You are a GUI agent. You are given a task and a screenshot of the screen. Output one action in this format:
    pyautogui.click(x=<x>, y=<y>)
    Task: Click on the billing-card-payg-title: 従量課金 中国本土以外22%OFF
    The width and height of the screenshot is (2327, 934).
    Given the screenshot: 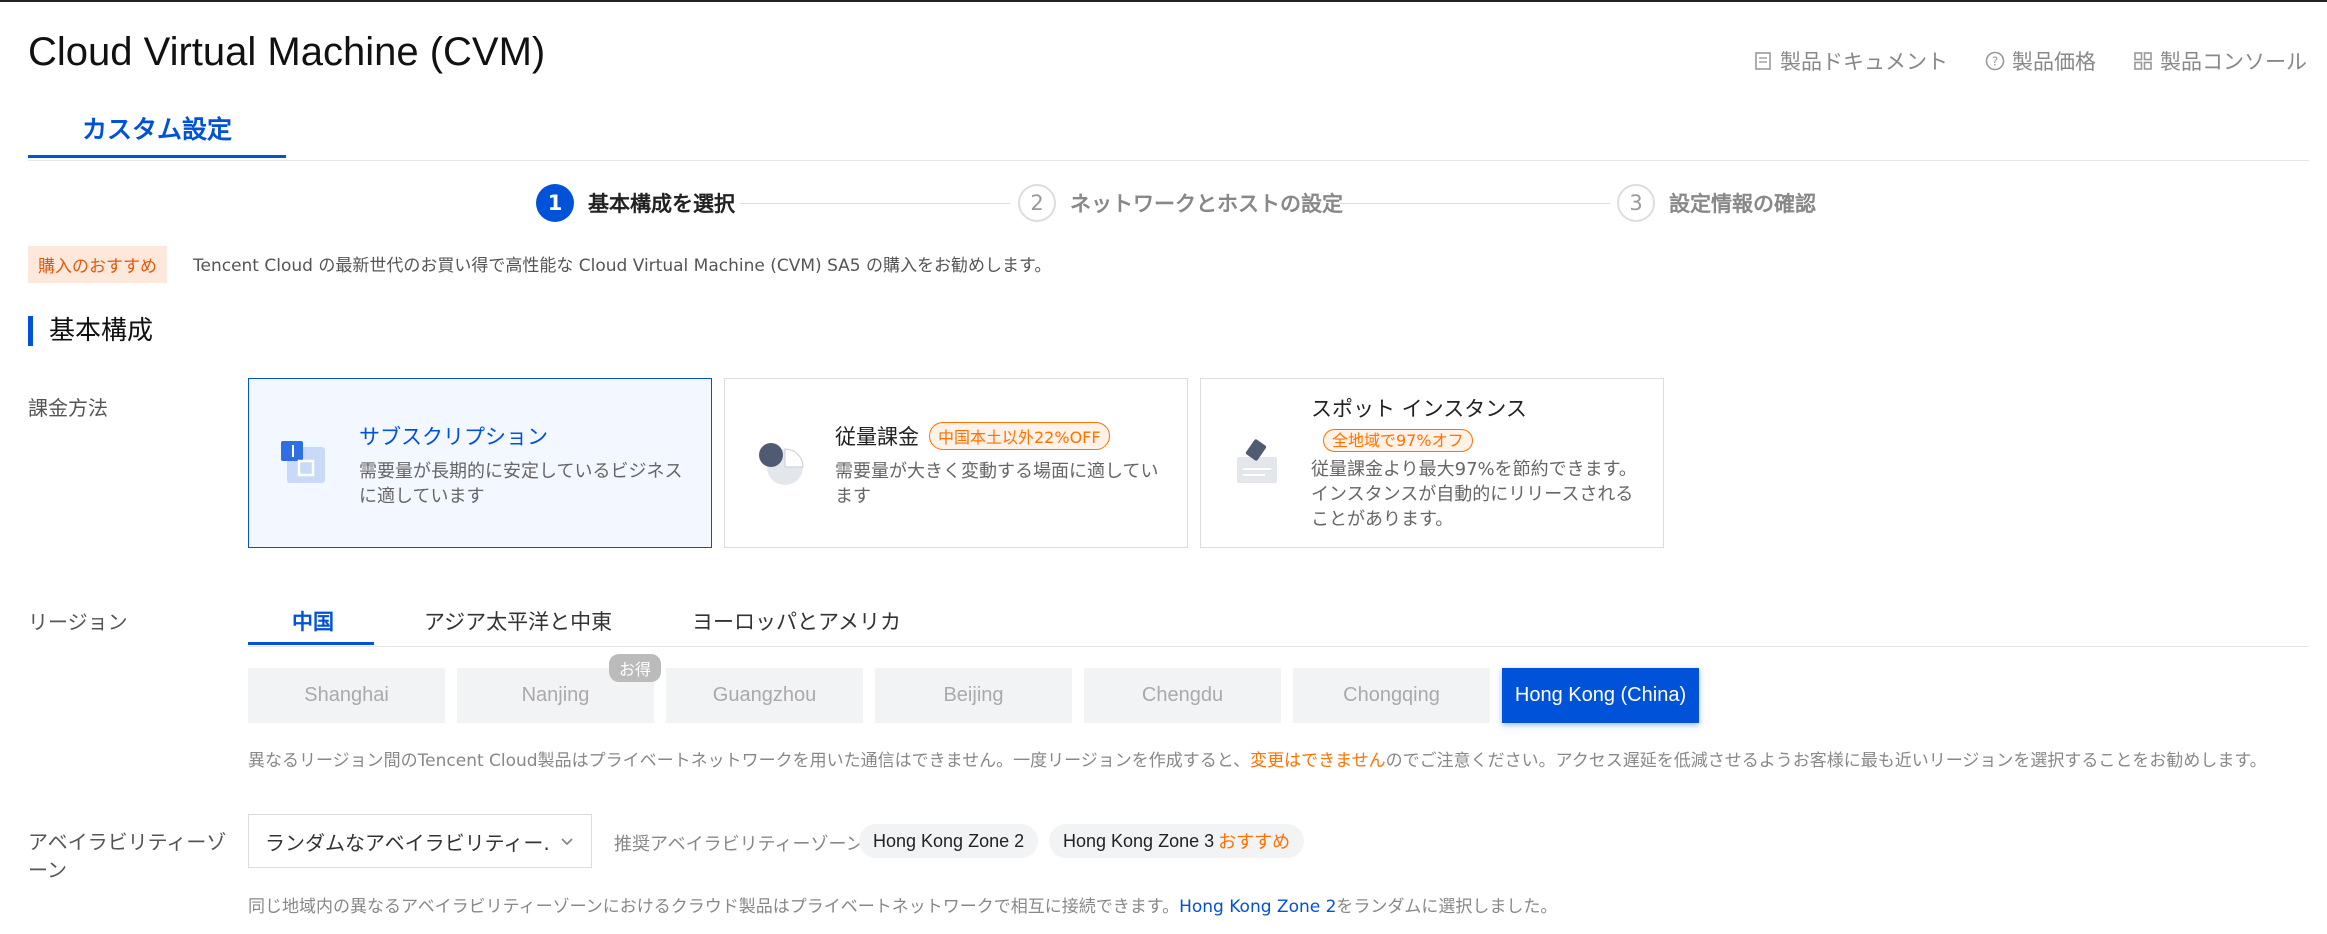 What is the action you would take?
    pyautogui.click(x=1001, y=436)
    